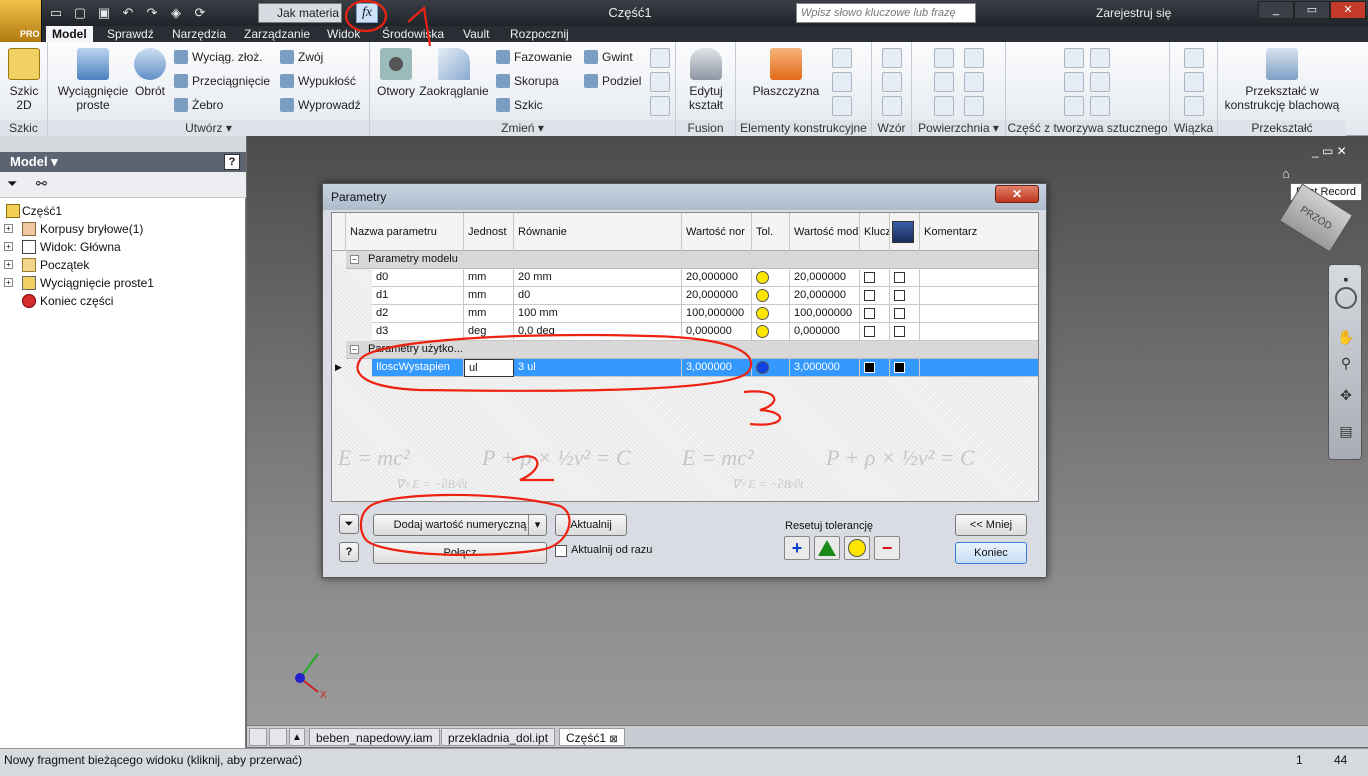  What do you see at coordinates (886, 13) in the screenshot?
I see `help-search-input: Wpisz słowo kluczowe lub frazę` at bounding box center [886, 13].